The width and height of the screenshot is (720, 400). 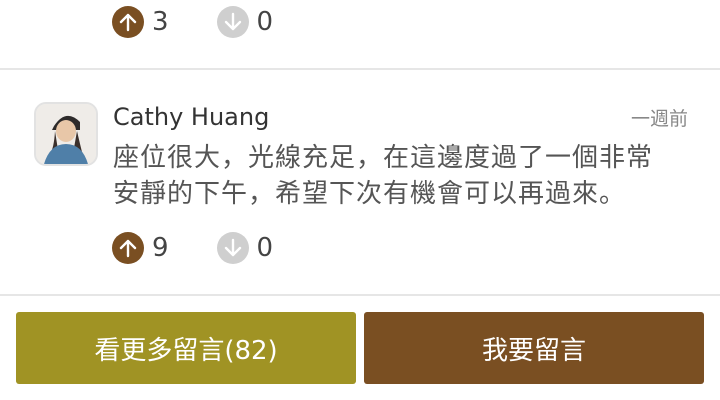 I want to click on comment-time: 一週前, so click(x=659, y=119).